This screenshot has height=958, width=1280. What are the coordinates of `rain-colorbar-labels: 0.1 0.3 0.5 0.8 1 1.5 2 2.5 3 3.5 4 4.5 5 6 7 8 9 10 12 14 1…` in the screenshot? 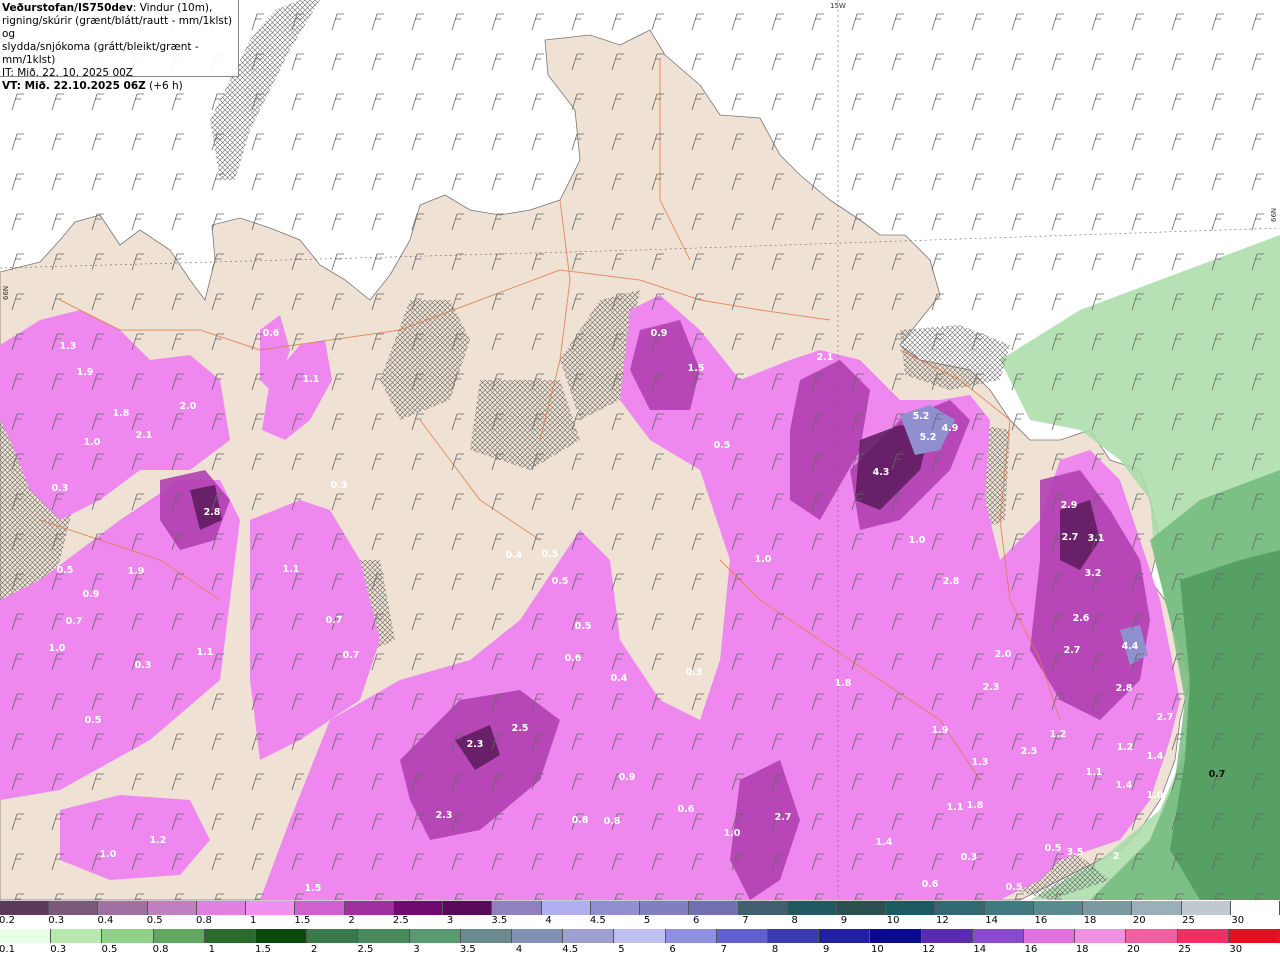 It's located at (640, 950).